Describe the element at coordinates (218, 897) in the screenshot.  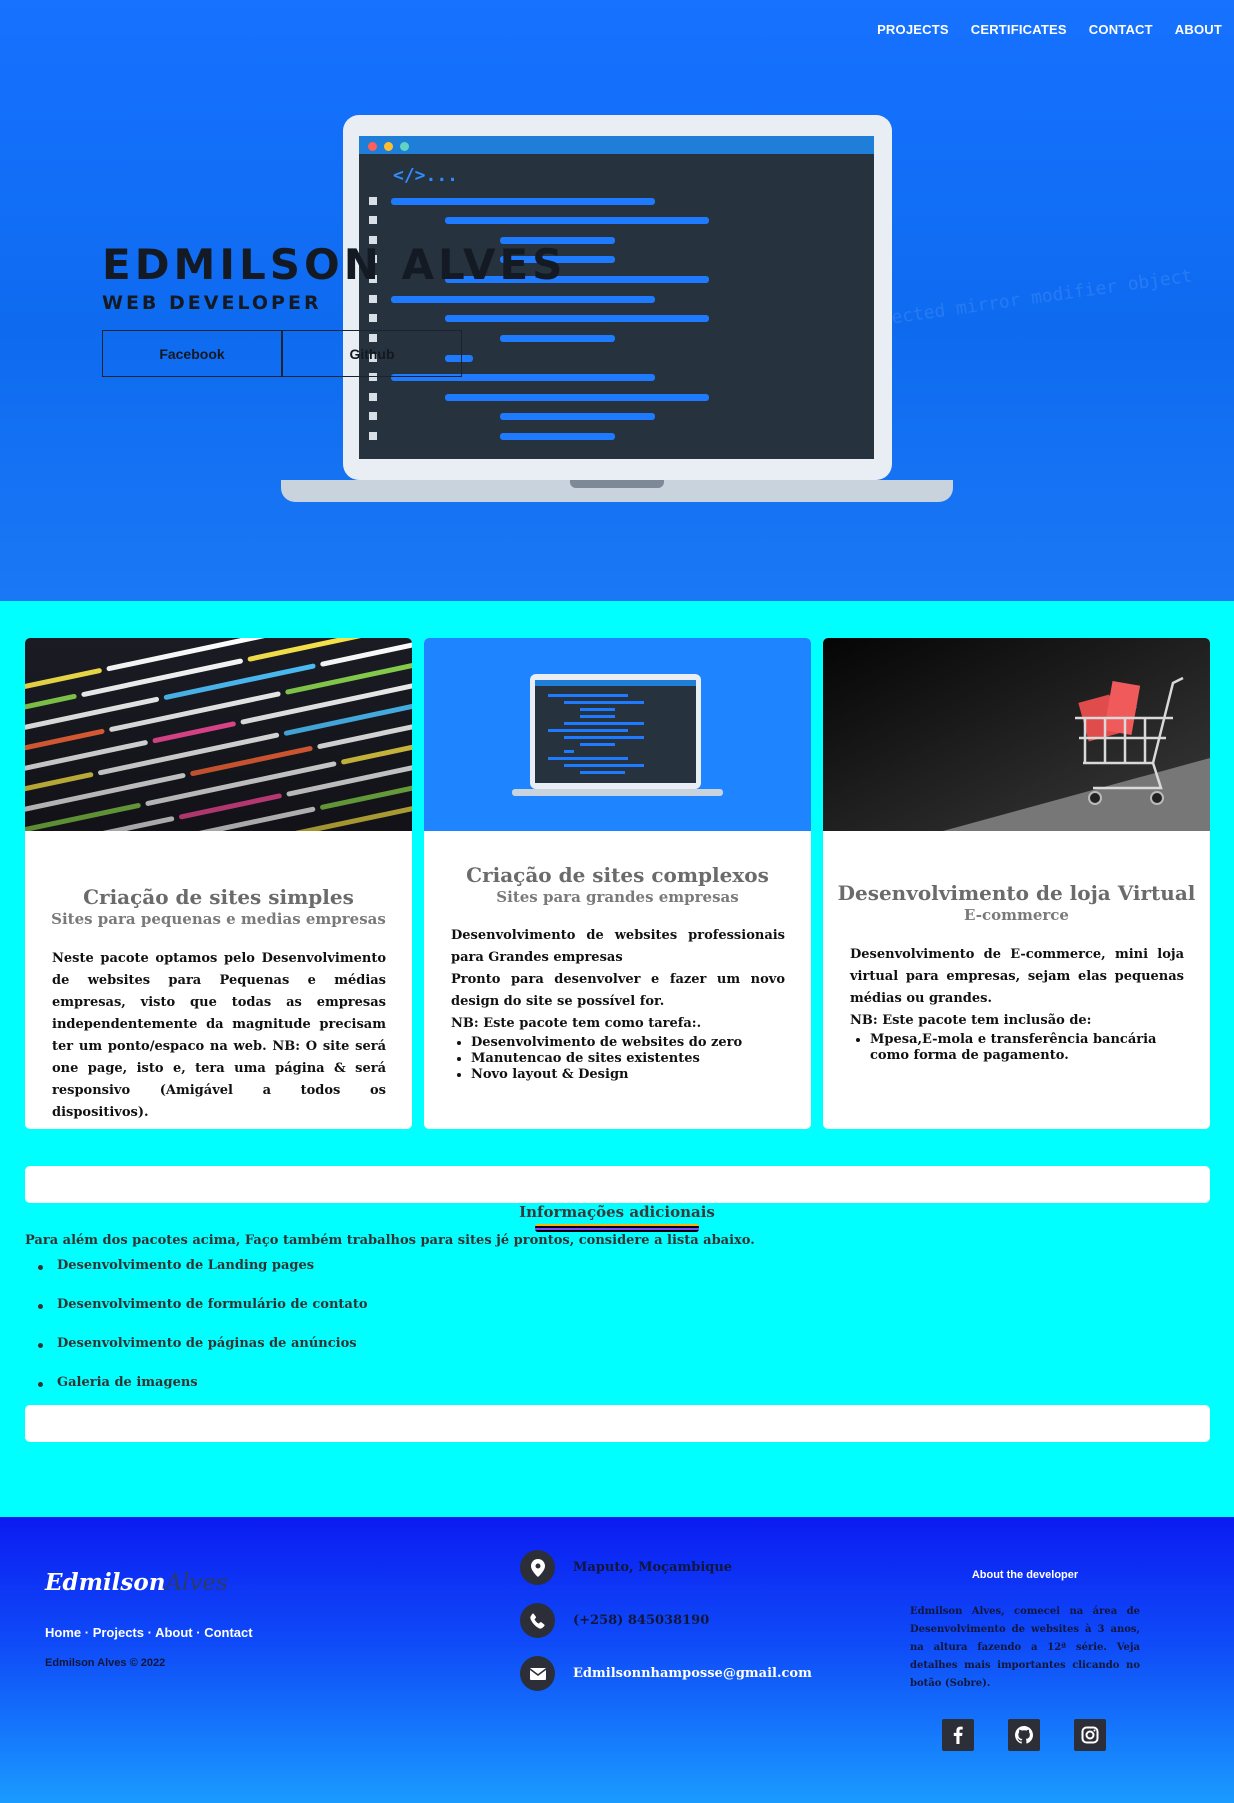
I see `card-title: Criação de sites simples` at that location.